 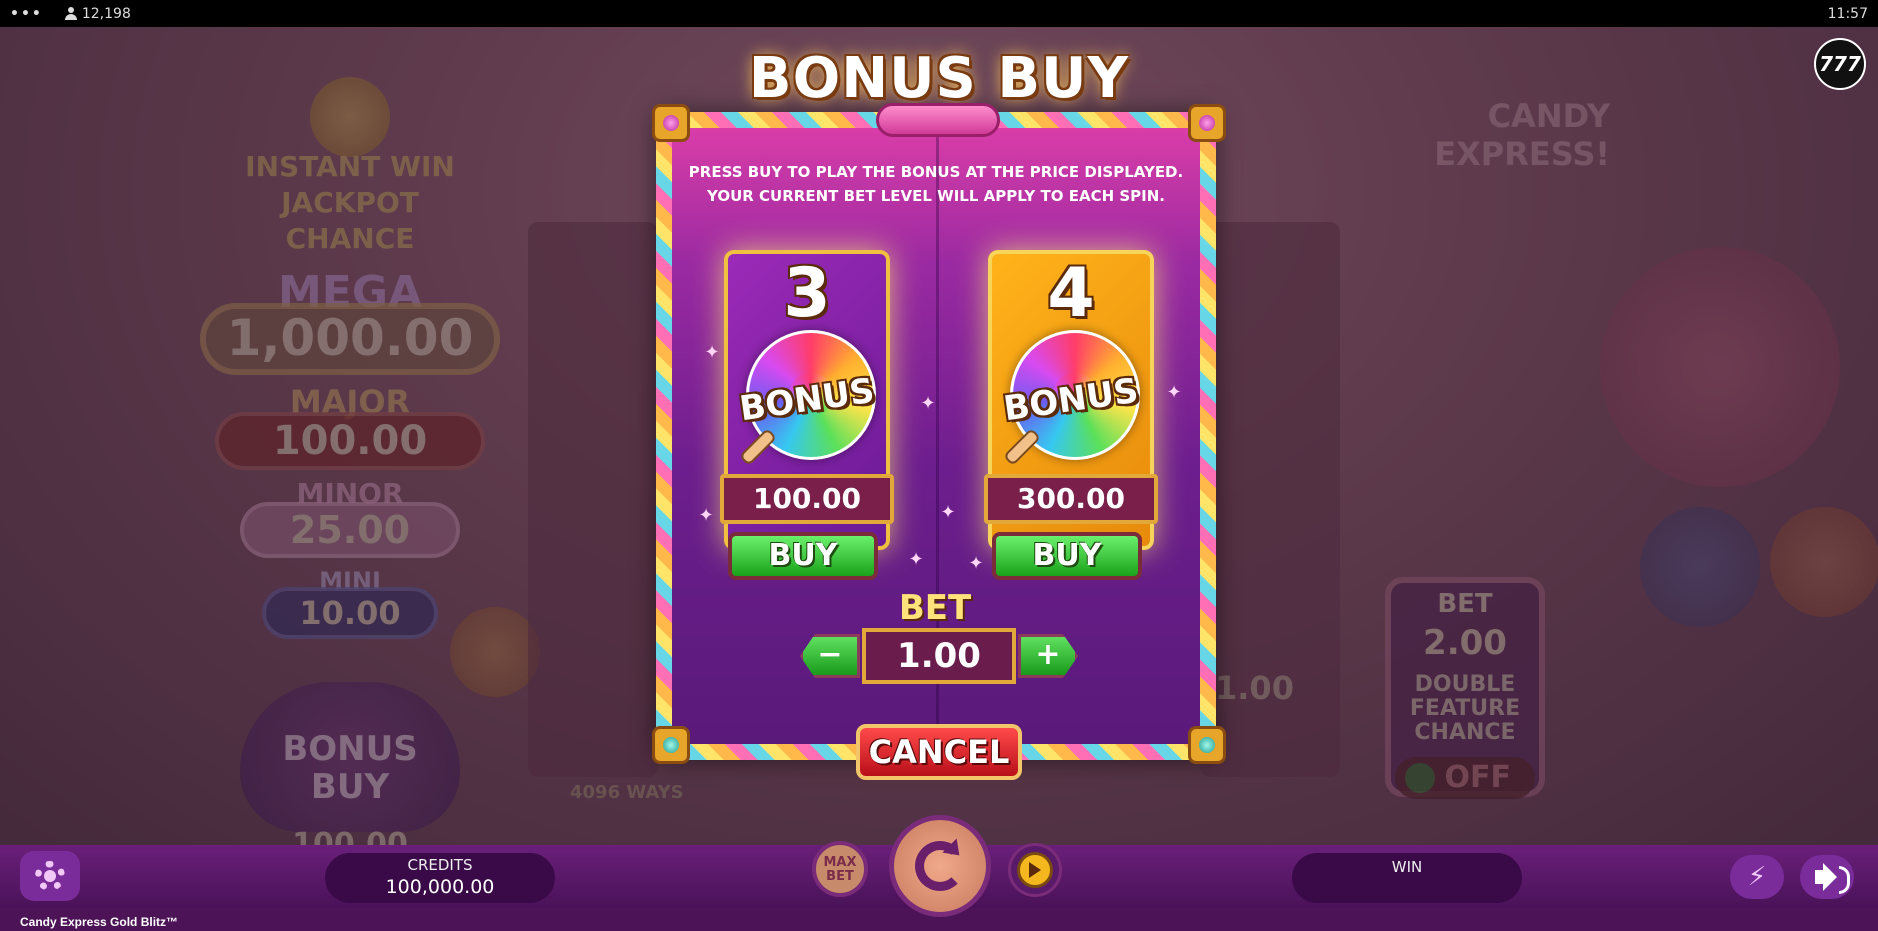 I want to click on autoplay-icon, so click(x=1035, y=870).